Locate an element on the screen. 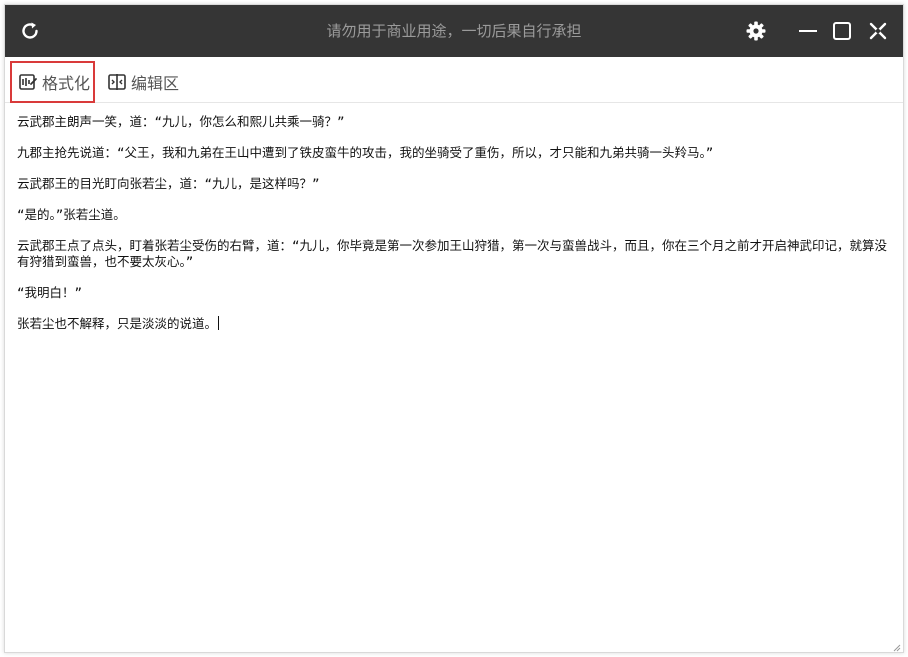  tab-format: 格式化 is located at coordinates (52, 82).